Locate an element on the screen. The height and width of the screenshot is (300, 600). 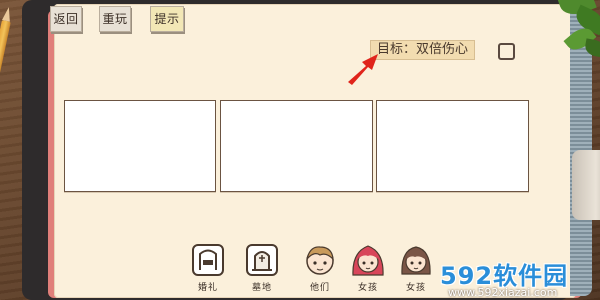
hint-button: 提示 is located at coordinates (167, 19).